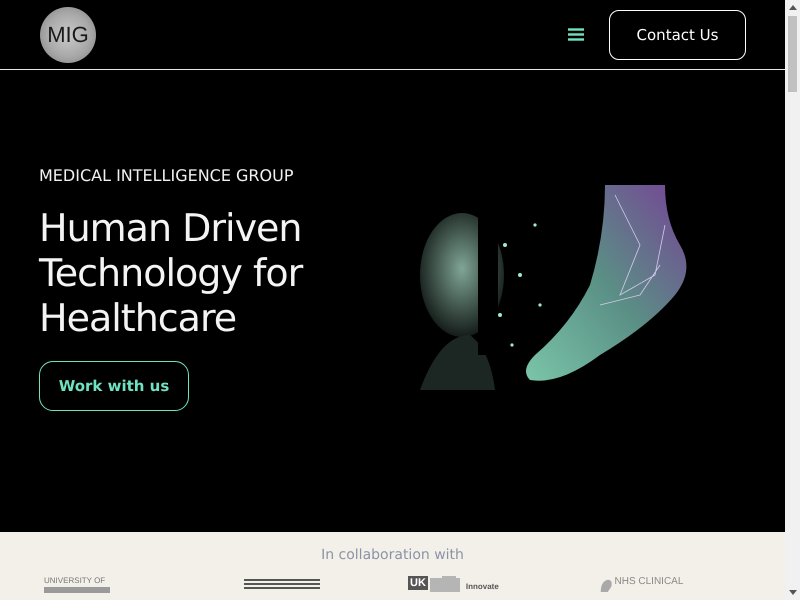  I want to click on contact-button: Contact Us, so click(677, 35).